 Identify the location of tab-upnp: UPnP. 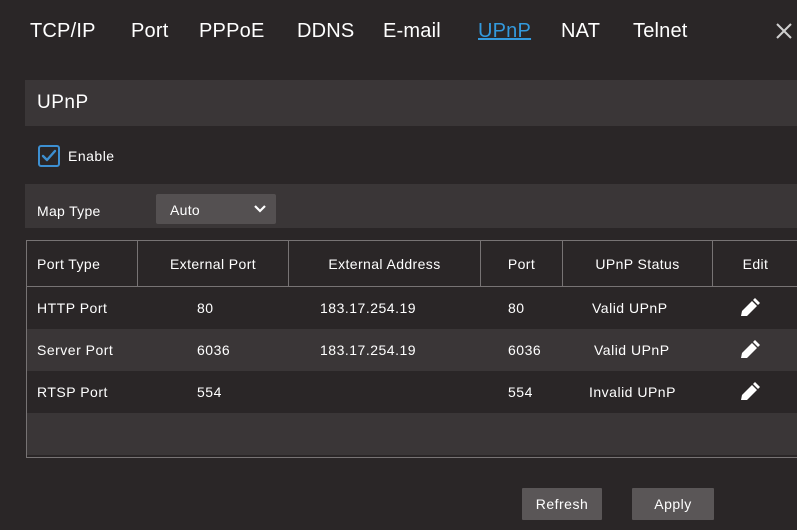
(504, 31).